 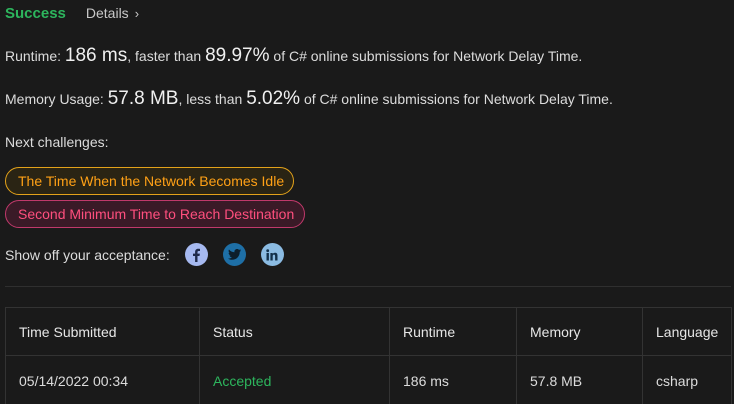 I want to click on column-header-runtime: Runtime, so click(x=453, y=331).